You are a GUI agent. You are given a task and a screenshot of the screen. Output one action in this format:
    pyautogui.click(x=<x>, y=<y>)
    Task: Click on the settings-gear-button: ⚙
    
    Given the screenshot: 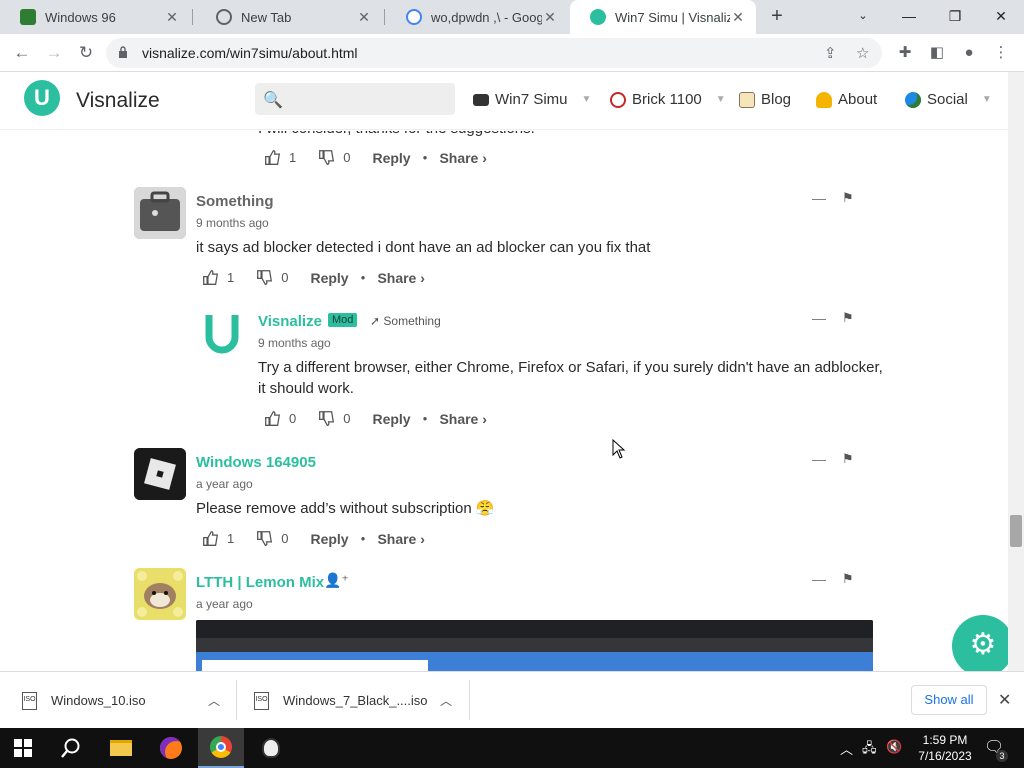 What is the action you would take?
    pyautogui.click(x=983, y=646)
    